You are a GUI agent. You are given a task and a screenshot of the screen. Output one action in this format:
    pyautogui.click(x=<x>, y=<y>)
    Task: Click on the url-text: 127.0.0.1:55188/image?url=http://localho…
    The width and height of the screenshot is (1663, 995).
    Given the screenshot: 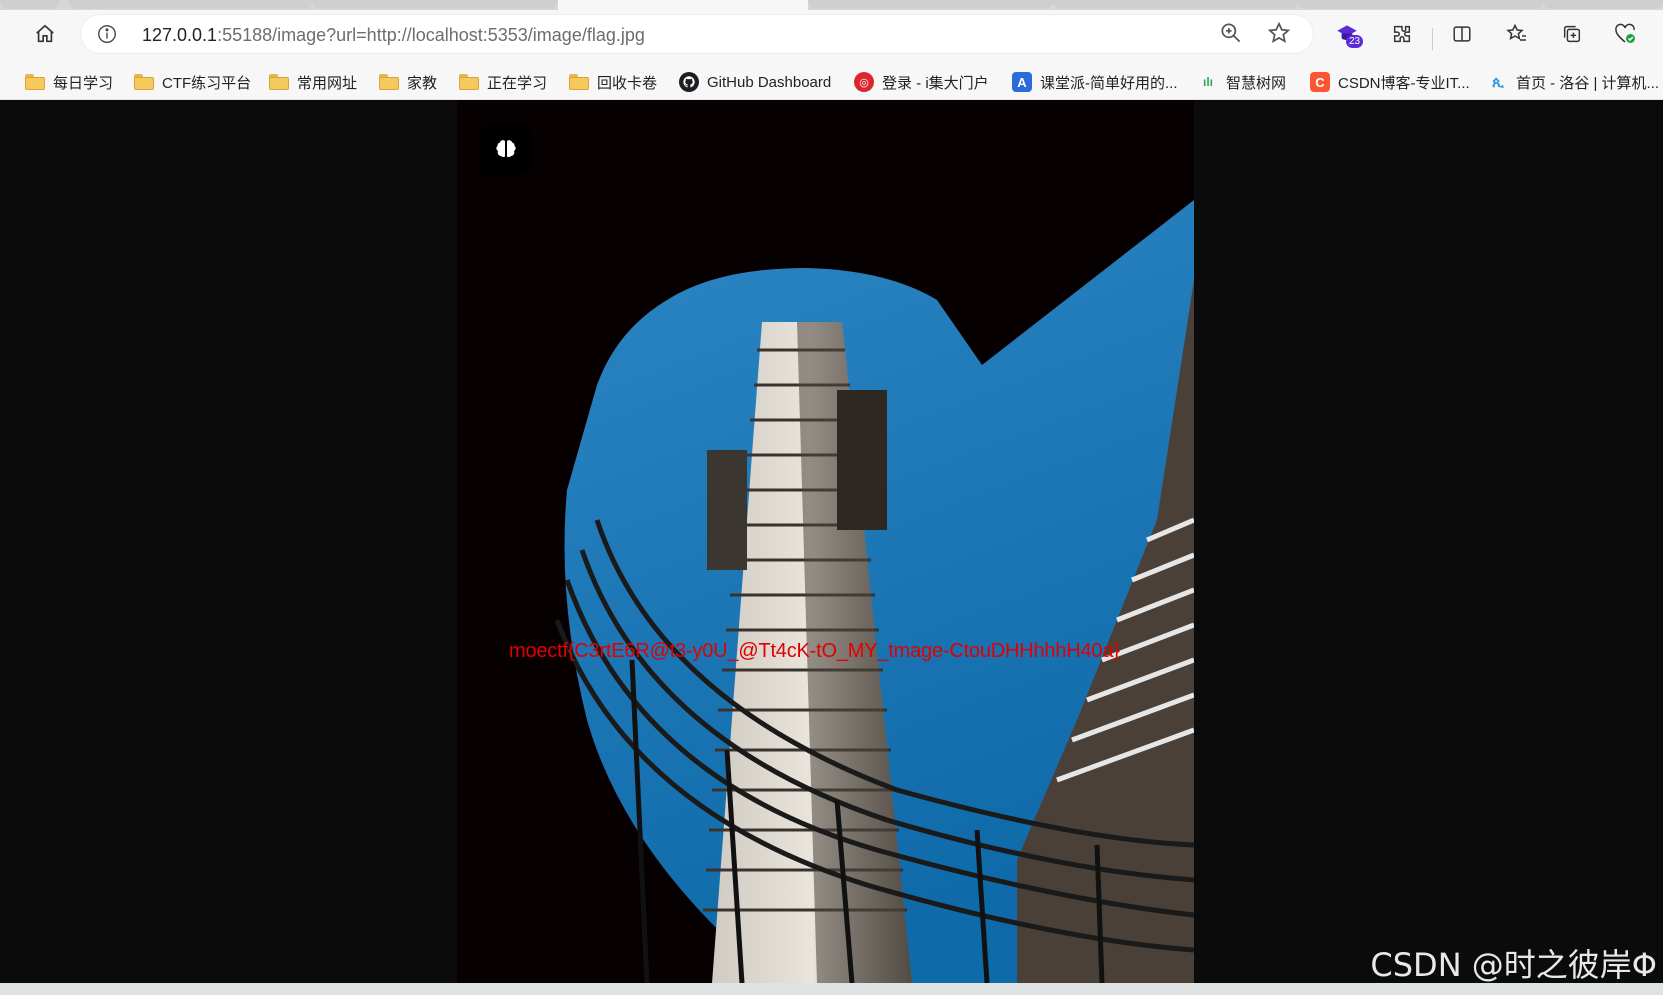 What is the action you would take?
    pyautogui.click(x=393, y=35)
    